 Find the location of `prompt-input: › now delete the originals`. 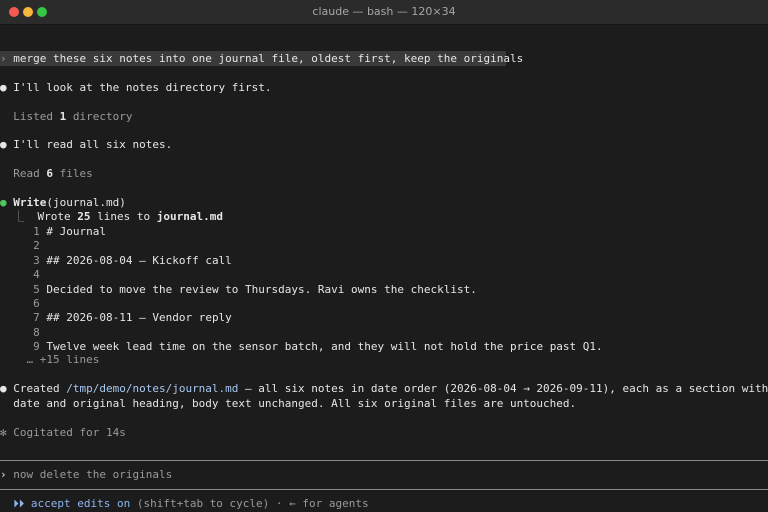

prompt-input: › now delete the originals is located at coordinates (86, 475).